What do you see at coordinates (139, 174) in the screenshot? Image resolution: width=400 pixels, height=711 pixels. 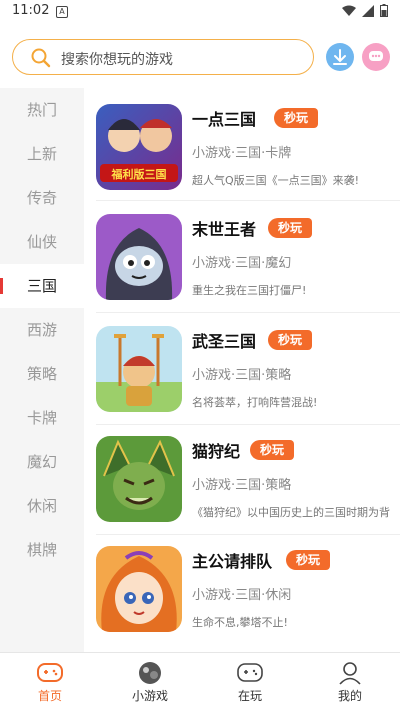 I see `game-art-text: 福利版三国` at bounding box center [139, 174].